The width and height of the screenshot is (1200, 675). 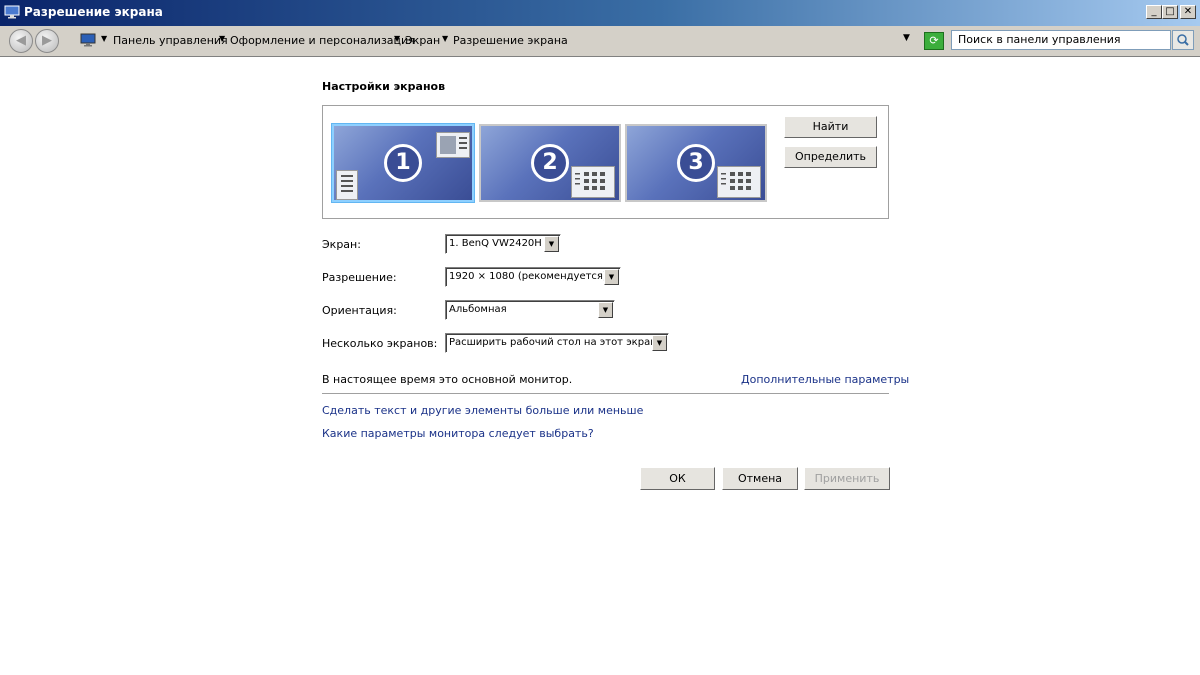 I want to click on monitor-2: 2, so click(x=550, y=163).